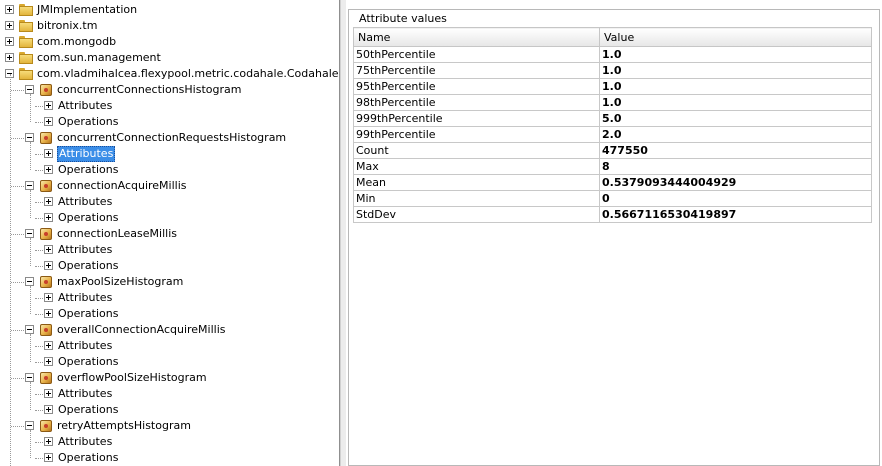 This screenshot has height=466, width=882. Describe the element at coordinates (169, 170) in the screenshot. I see `tree-operations-1: Operations` at that location.